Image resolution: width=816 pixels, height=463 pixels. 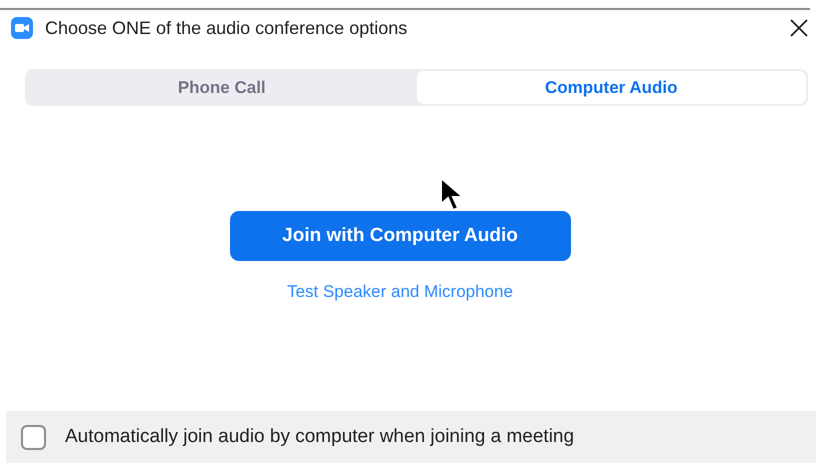 What do you see at coordinates (33, 437) in the screenshot?
I see `checkbox` at bounding box center [33, 437].